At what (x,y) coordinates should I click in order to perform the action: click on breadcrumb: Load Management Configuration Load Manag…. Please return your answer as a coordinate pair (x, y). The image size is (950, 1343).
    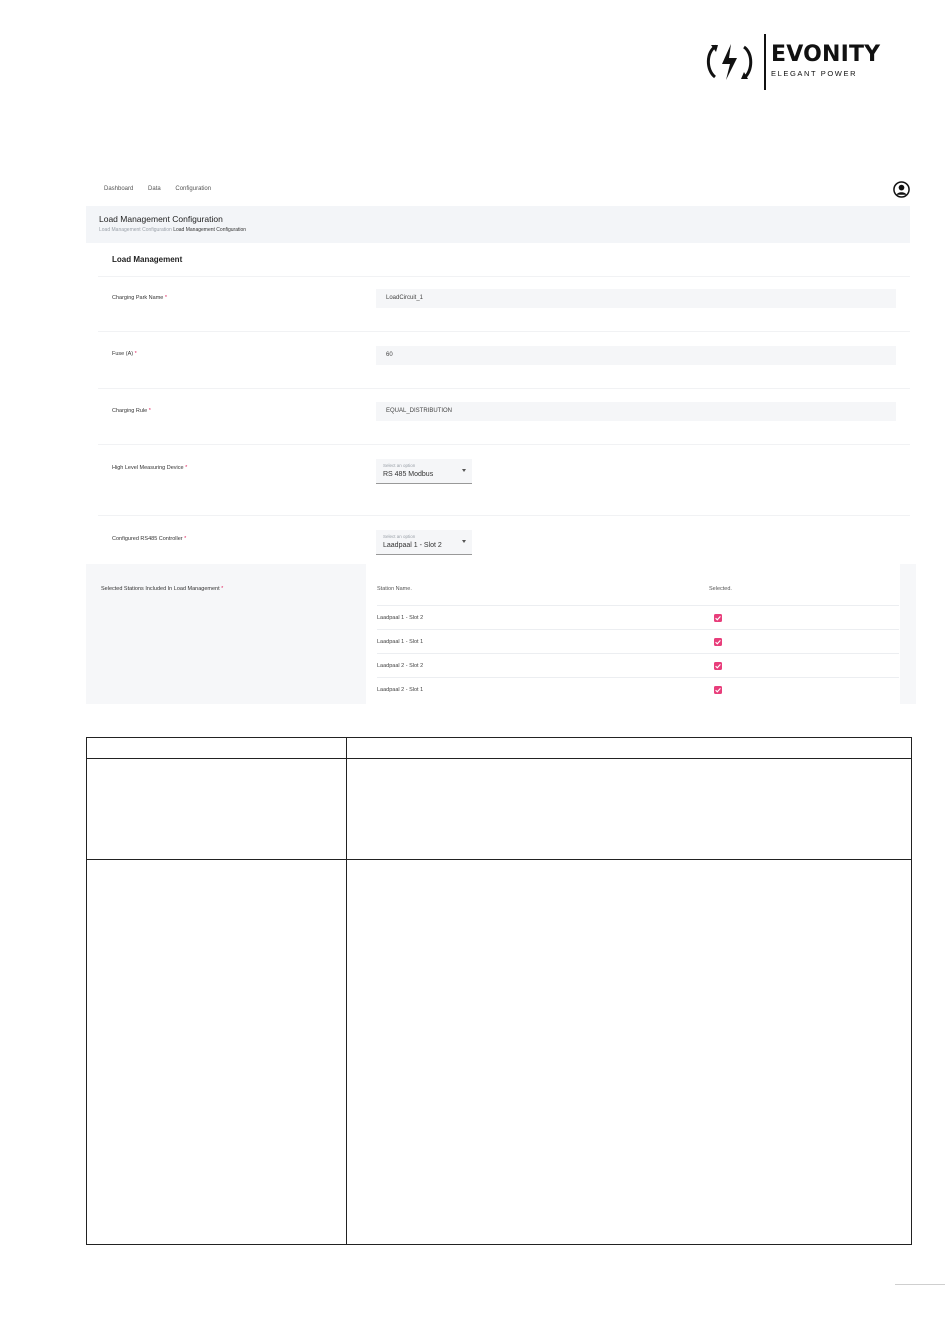
    Looking at the image, I should click on (172, 230).